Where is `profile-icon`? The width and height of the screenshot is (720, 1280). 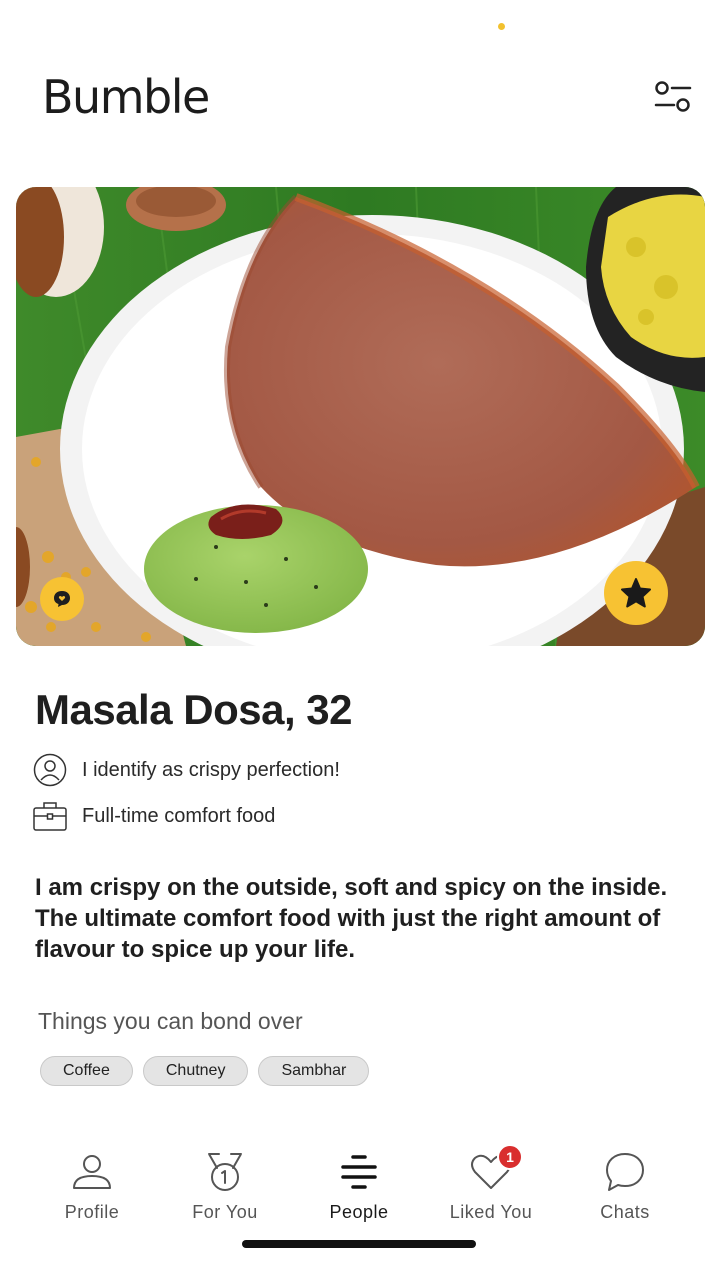
profile-icon is located at coordinates (92, 1172).